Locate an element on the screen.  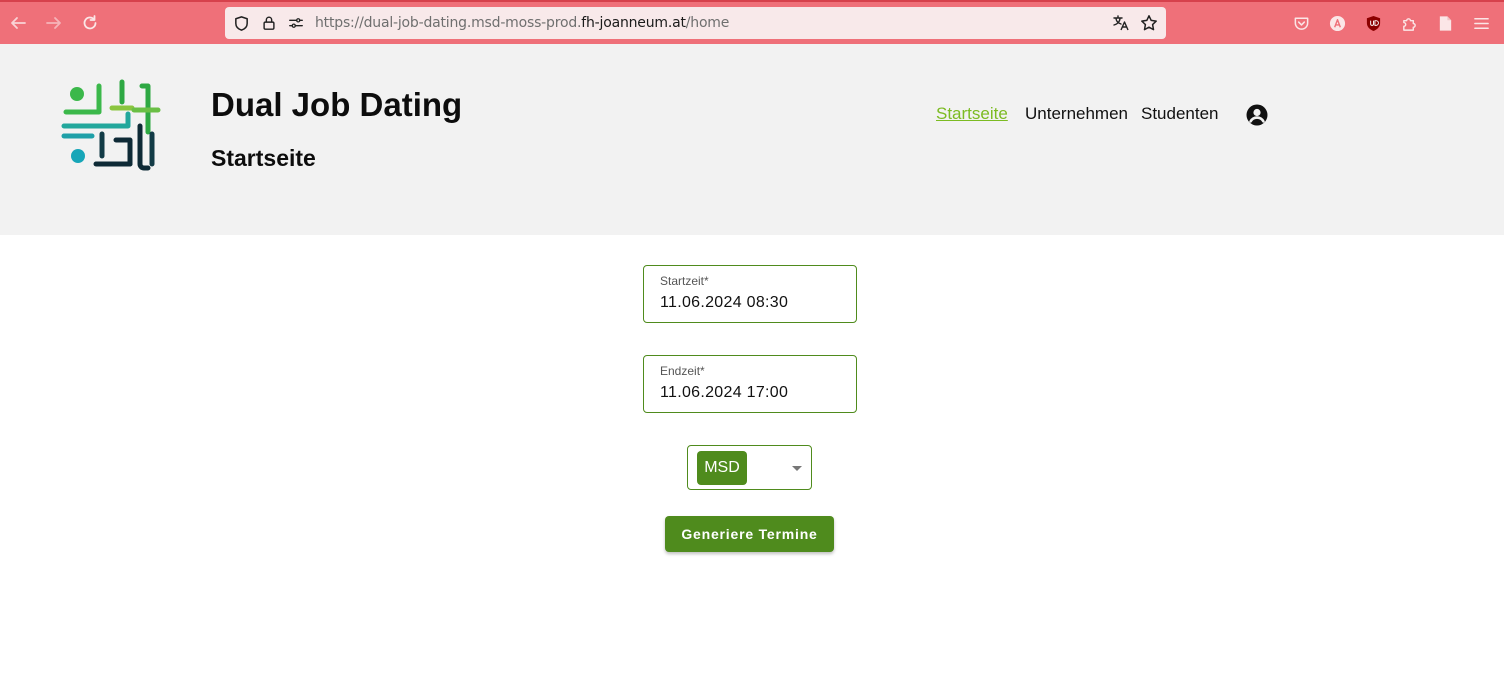
lock-icon is located at coordinates (269, 23).